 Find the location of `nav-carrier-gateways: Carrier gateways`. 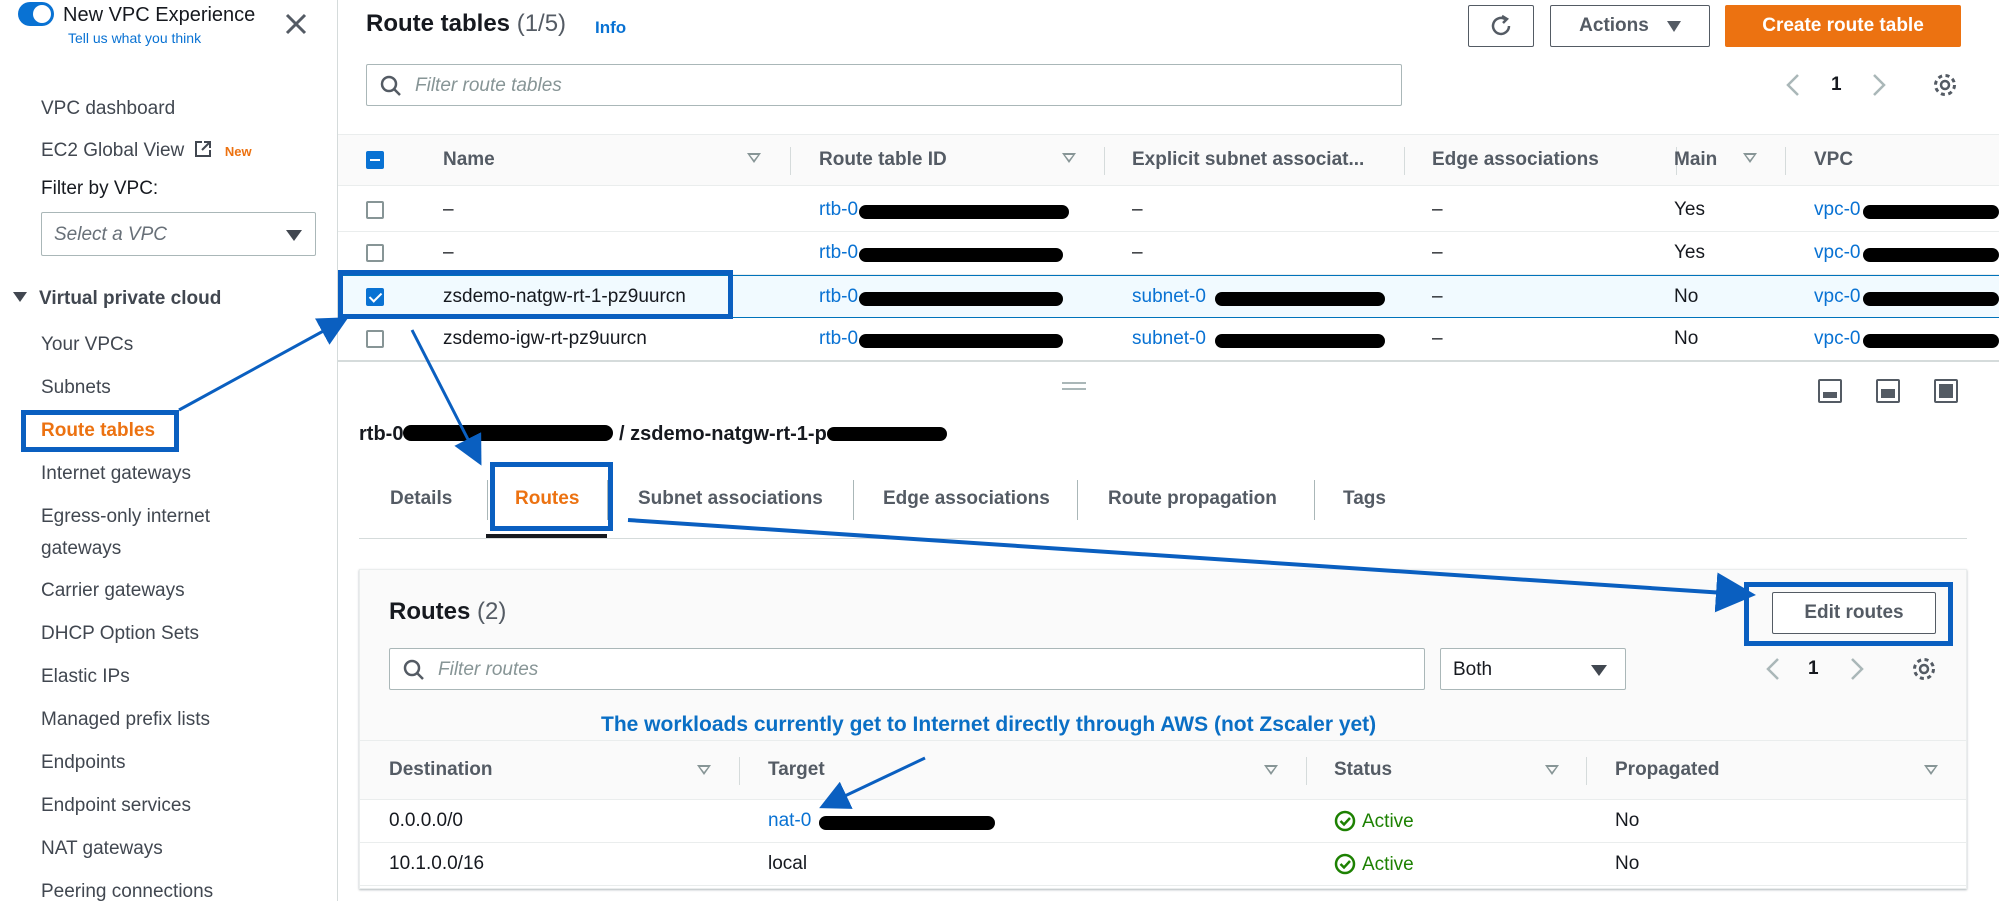

nav-carrier-gateways: Carrier gateways is located at coordinates (113, 591).